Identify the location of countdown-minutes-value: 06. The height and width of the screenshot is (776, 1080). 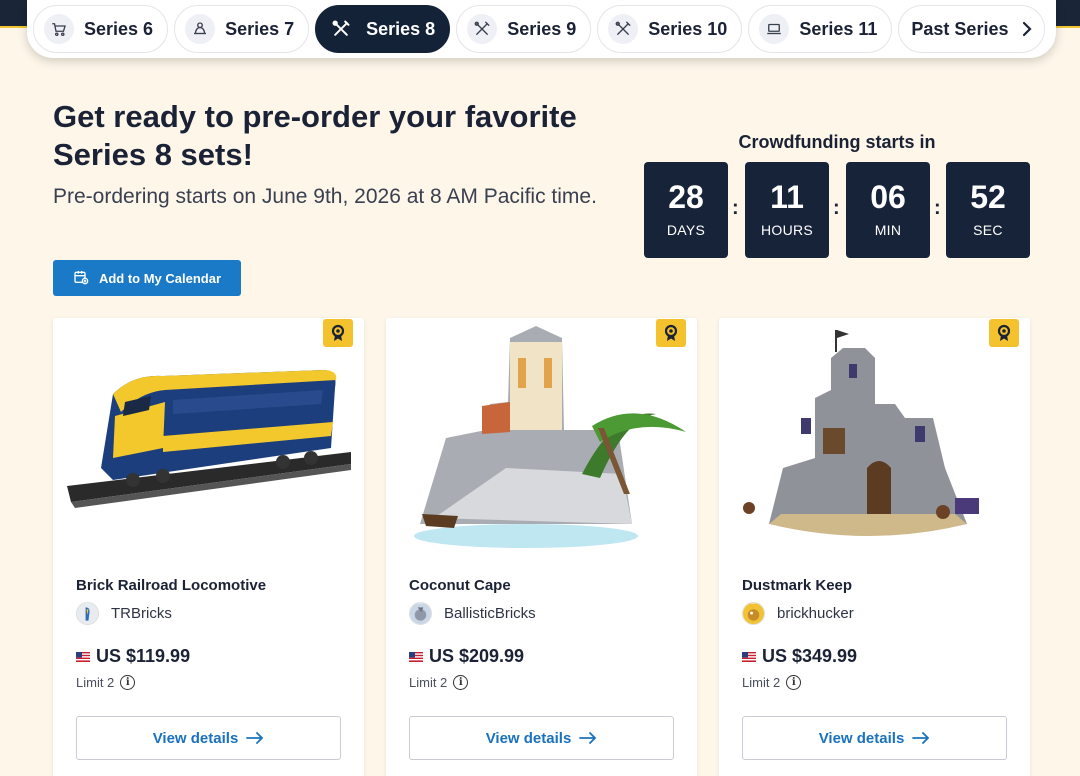
(888, 197).